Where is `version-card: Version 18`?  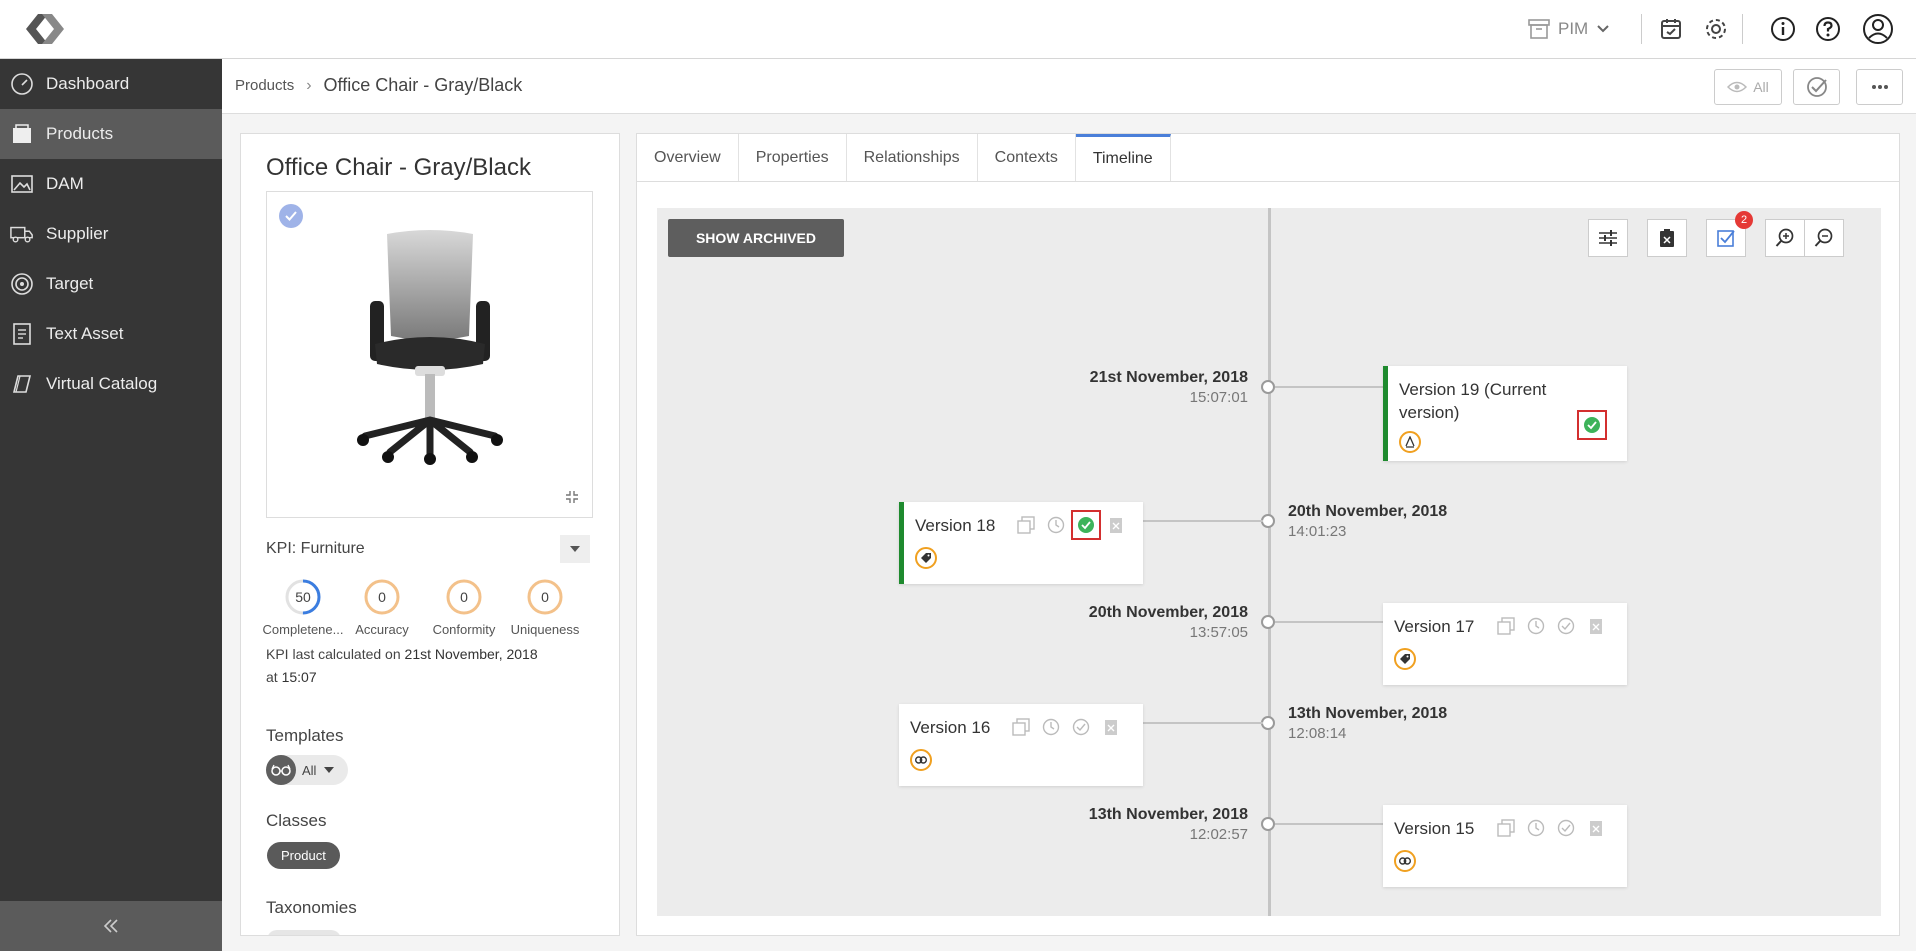
version-card: Version 18 is located at coordinates (1021, 543).